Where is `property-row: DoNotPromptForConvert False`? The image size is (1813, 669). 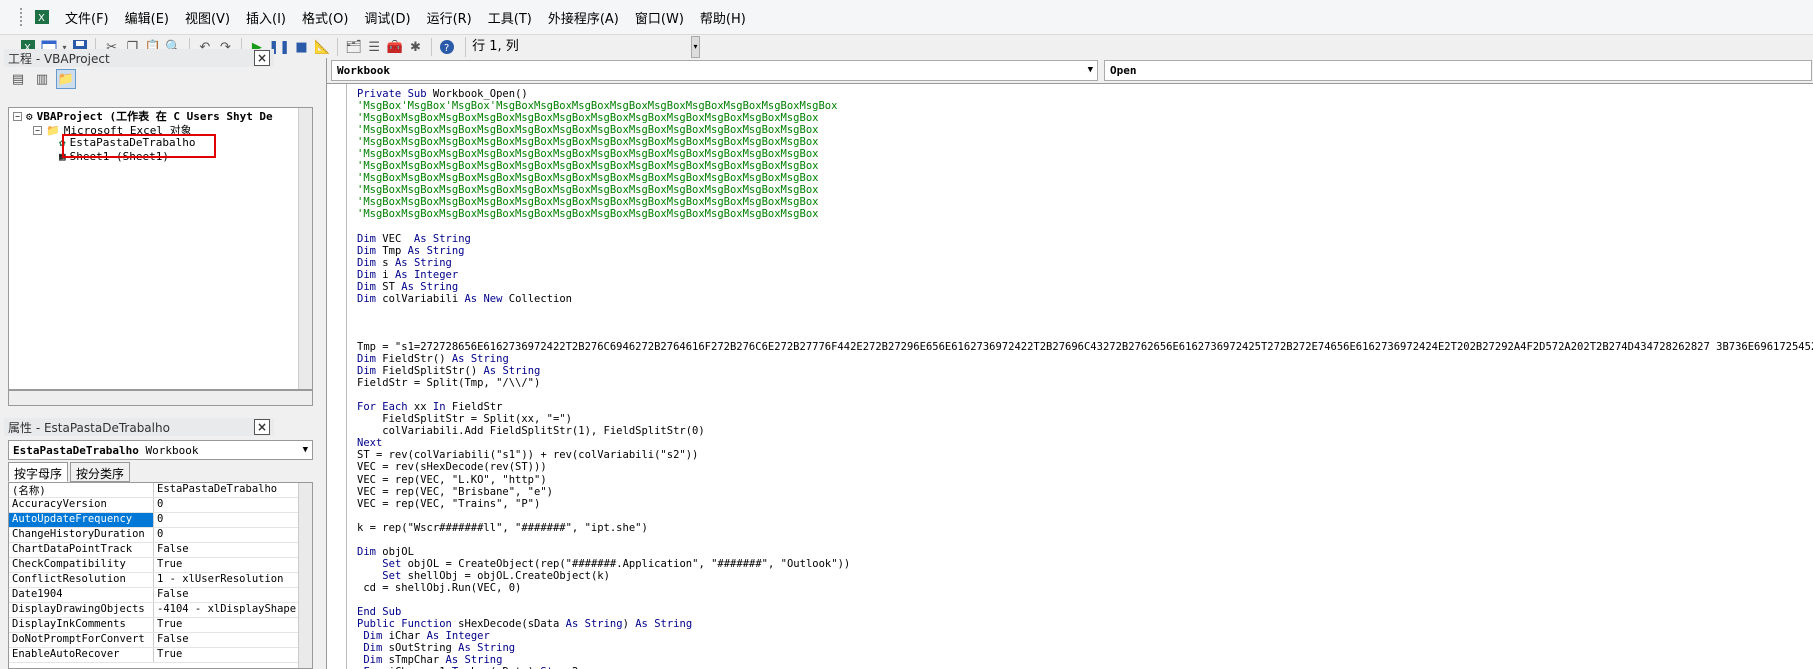
property-row: DoNotPromptForConvert False is located at coordinates (160, 640).